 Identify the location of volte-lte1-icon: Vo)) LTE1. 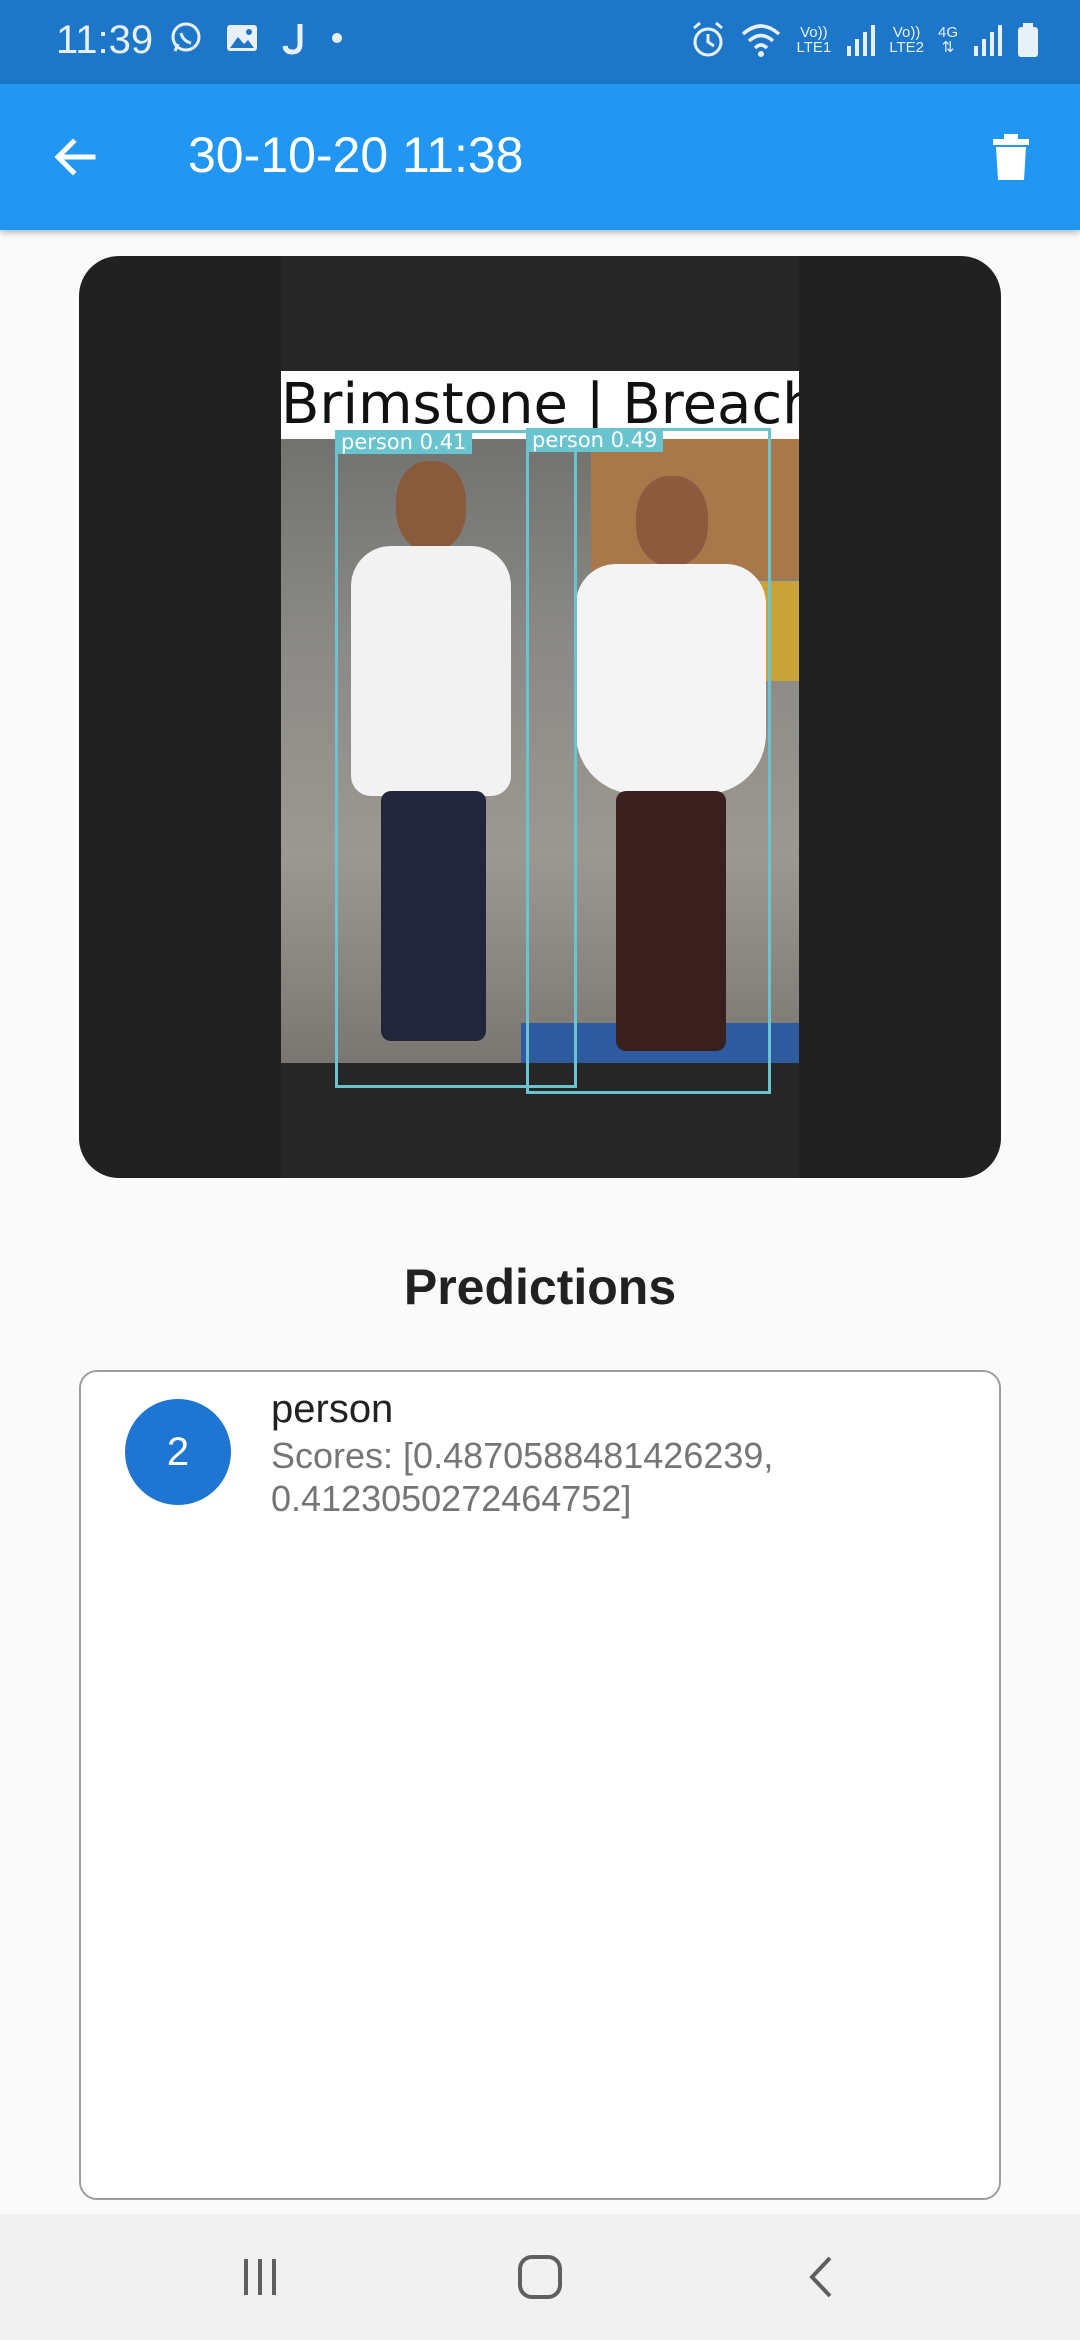
(813, 40).